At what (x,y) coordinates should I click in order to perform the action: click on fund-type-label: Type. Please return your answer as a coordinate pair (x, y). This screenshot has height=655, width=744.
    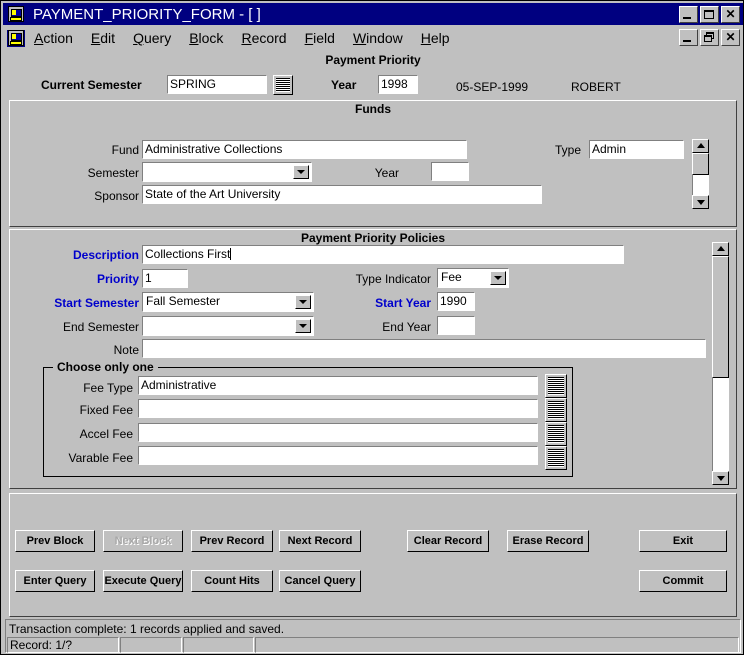
    Looking at the image, I should click on (567, 150).